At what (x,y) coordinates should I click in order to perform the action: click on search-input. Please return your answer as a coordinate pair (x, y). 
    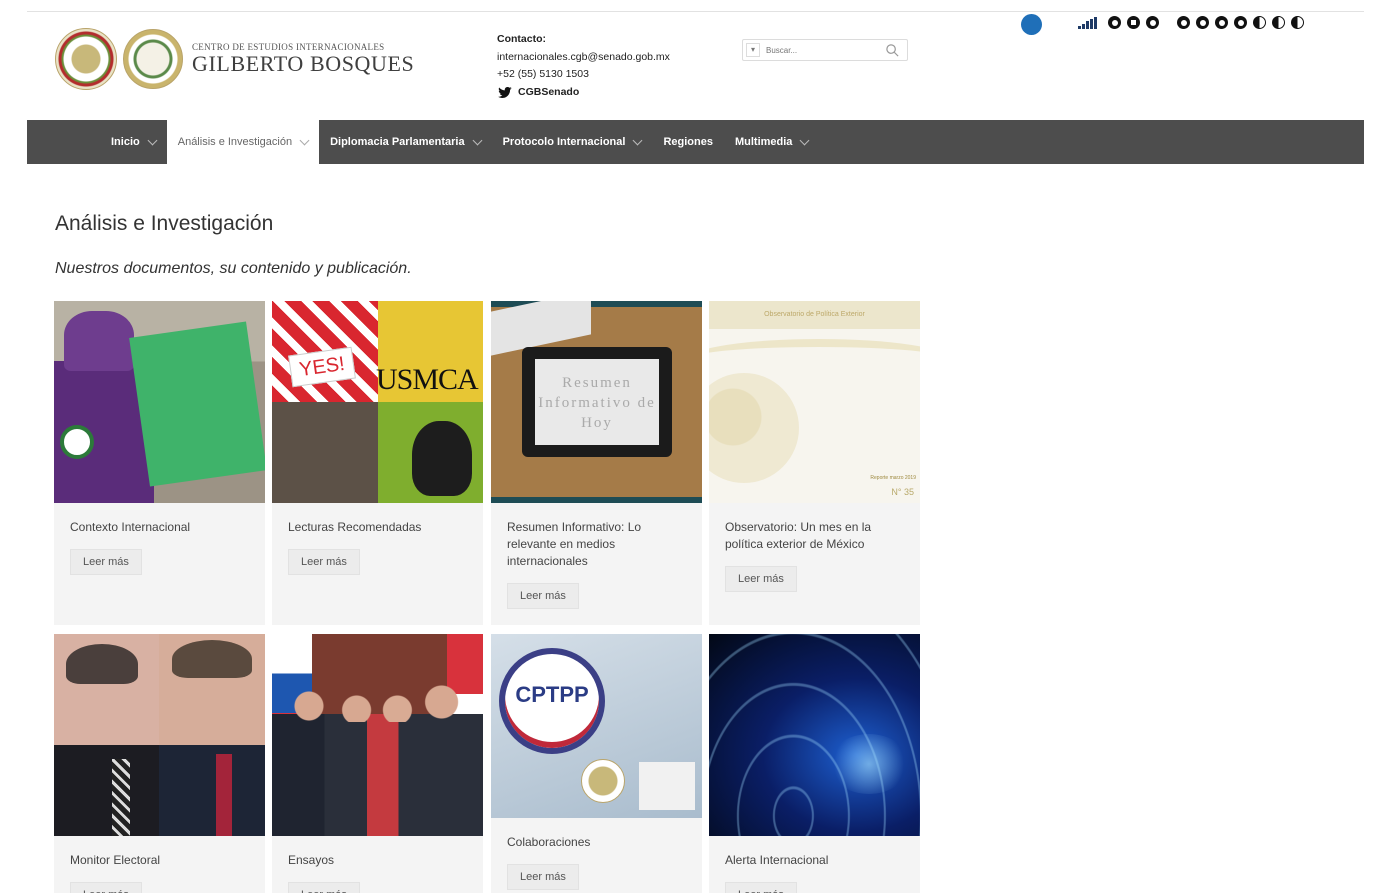
    Looking at the image, I should click on (826, 50).